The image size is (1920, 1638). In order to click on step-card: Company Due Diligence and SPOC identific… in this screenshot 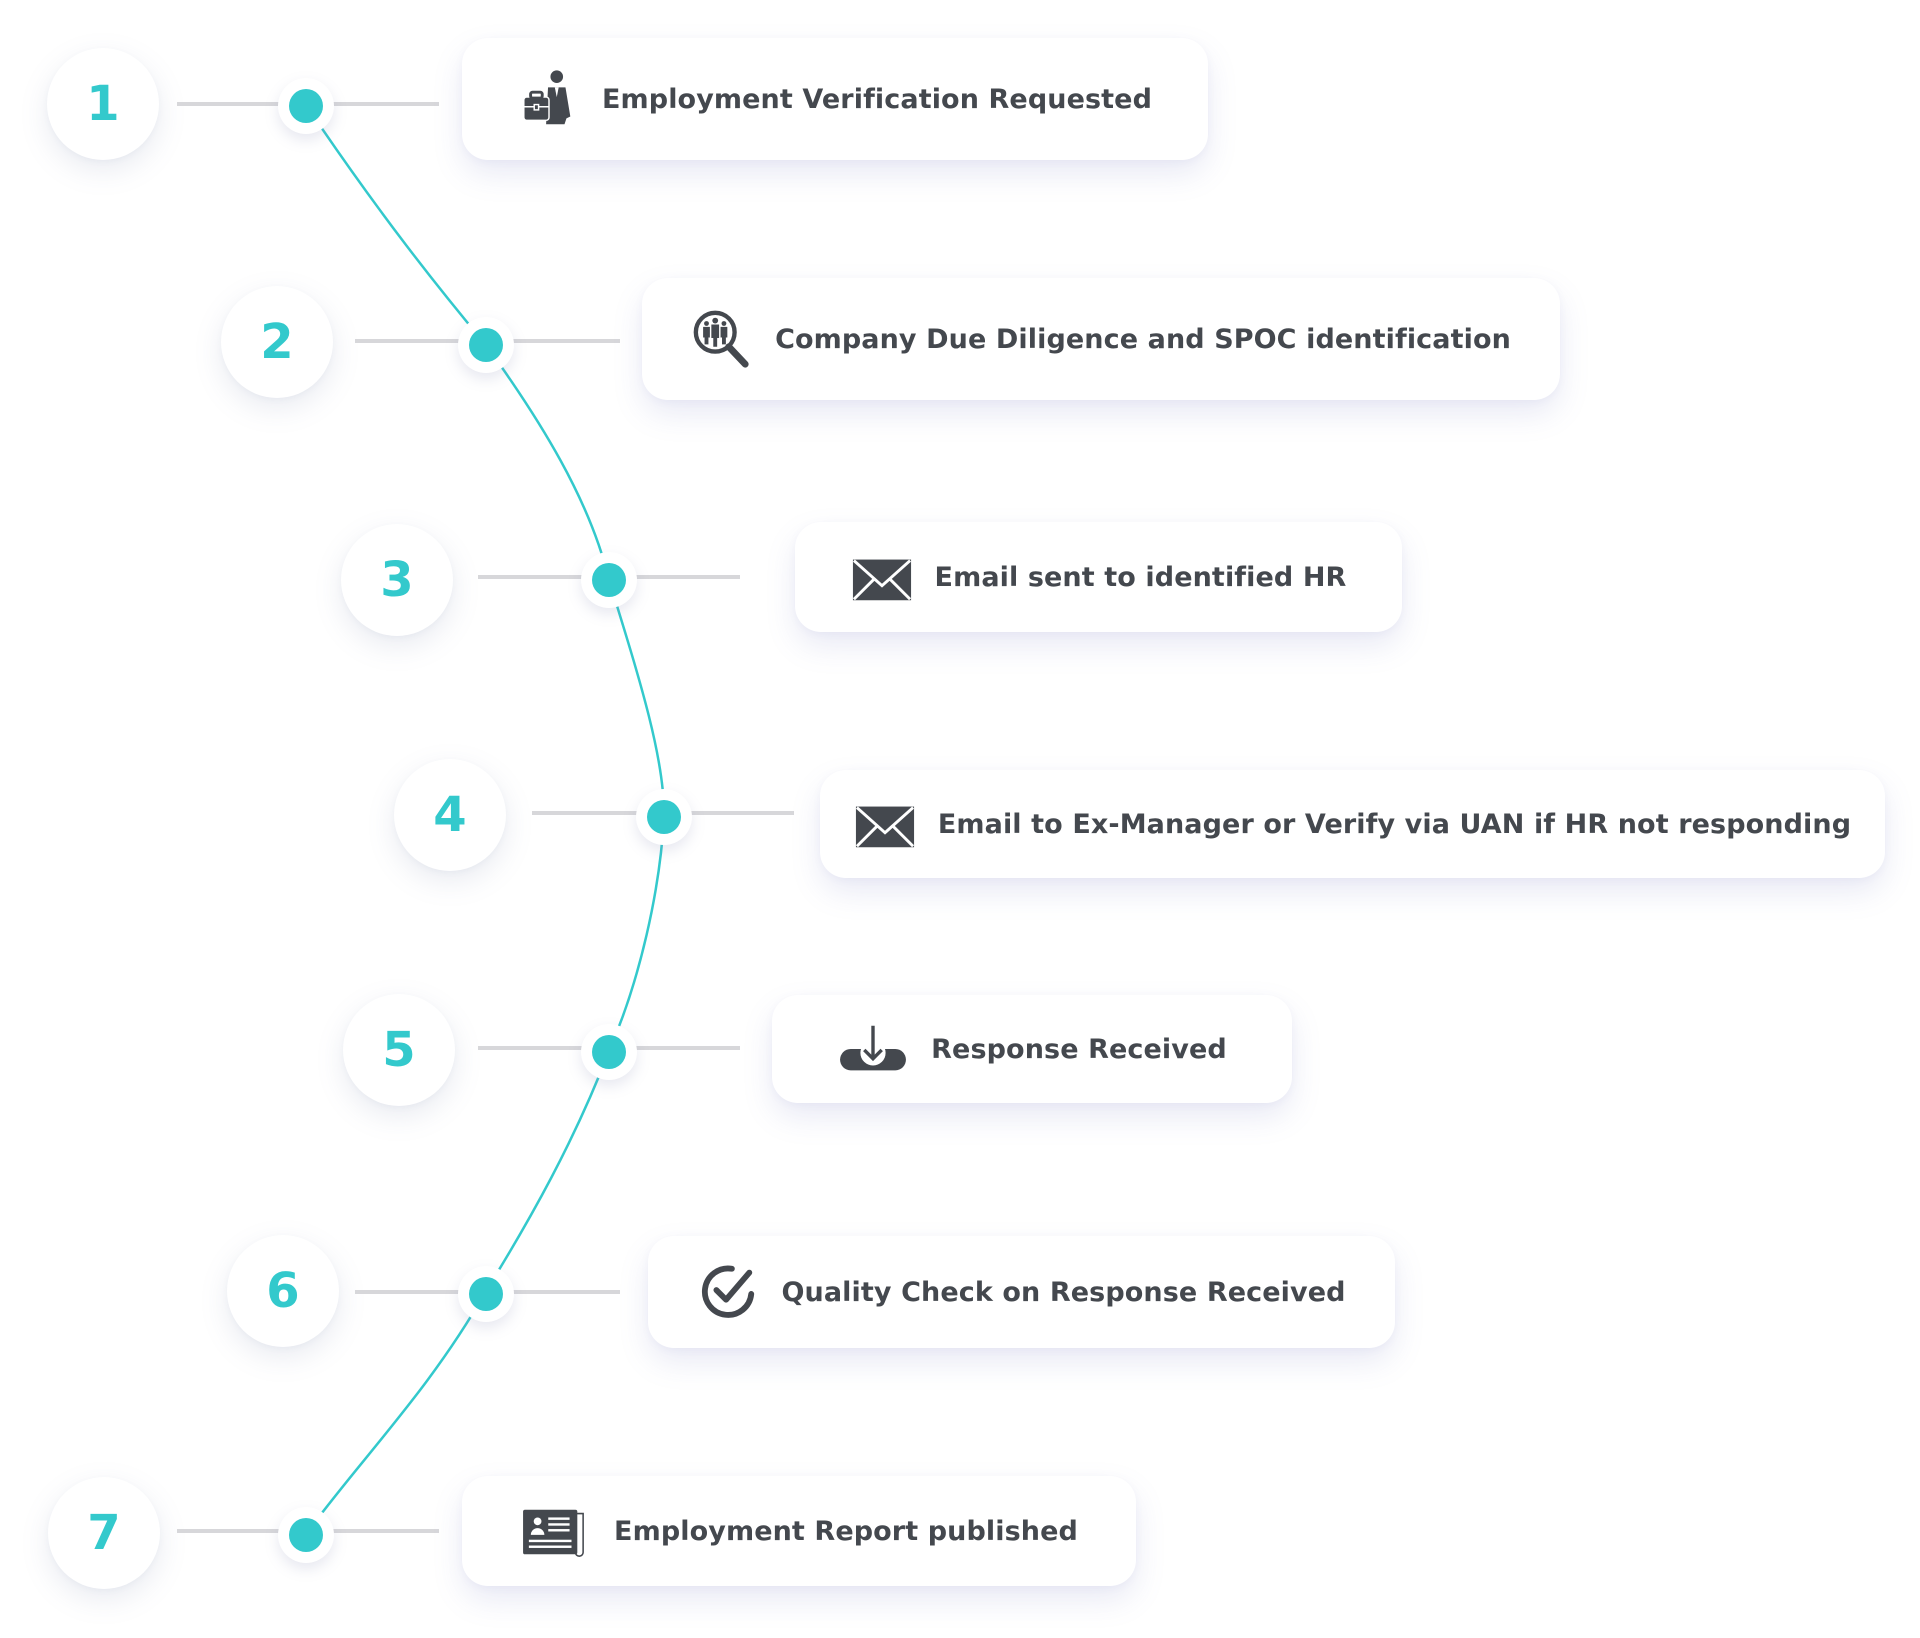, I will do `click(1101, 339)`.